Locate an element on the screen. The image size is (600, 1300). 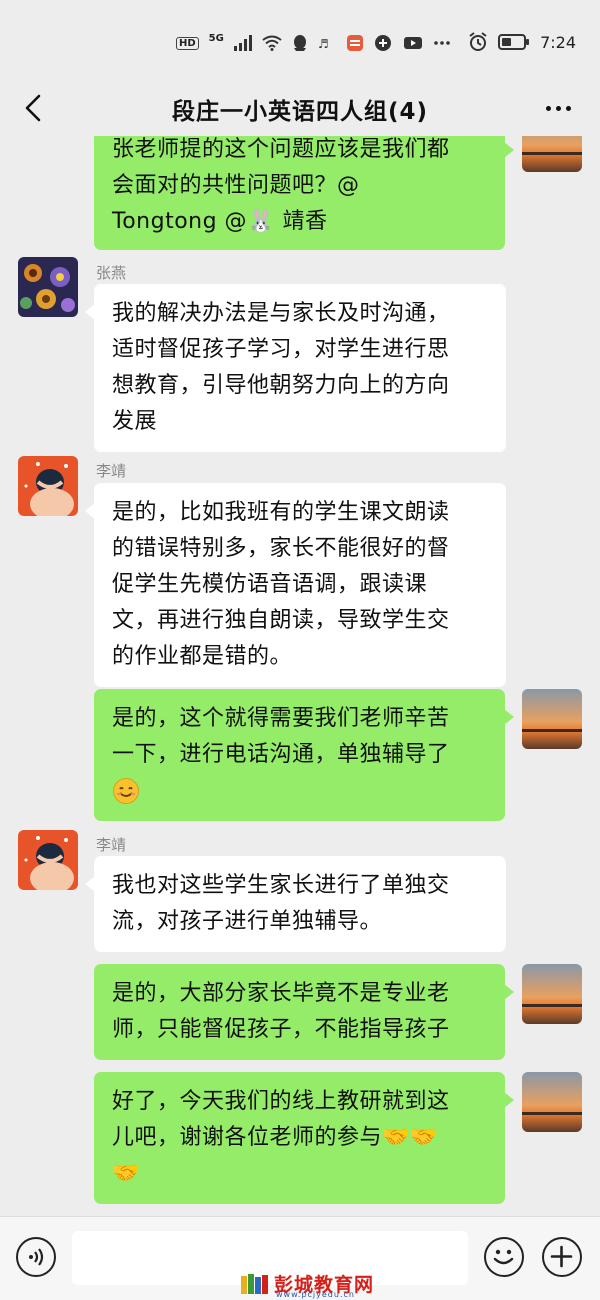
signal-icon is located at coordinates (242, 43).